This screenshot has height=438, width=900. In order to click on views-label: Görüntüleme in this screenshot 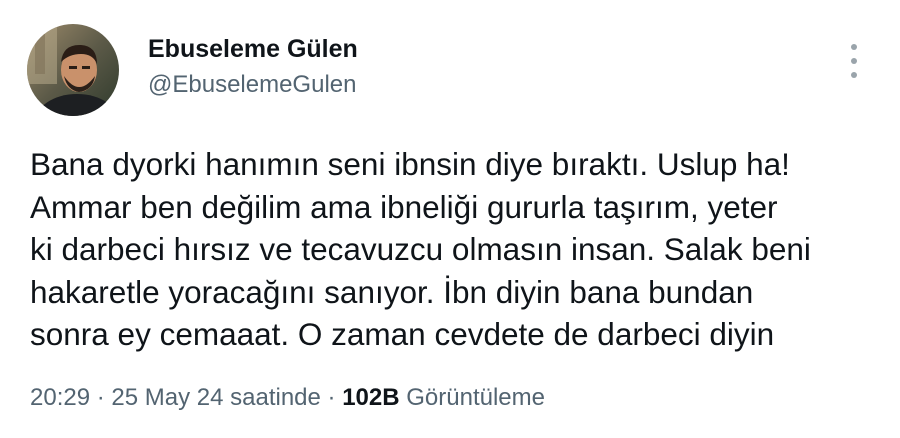, I will do `click(475, 397)`.